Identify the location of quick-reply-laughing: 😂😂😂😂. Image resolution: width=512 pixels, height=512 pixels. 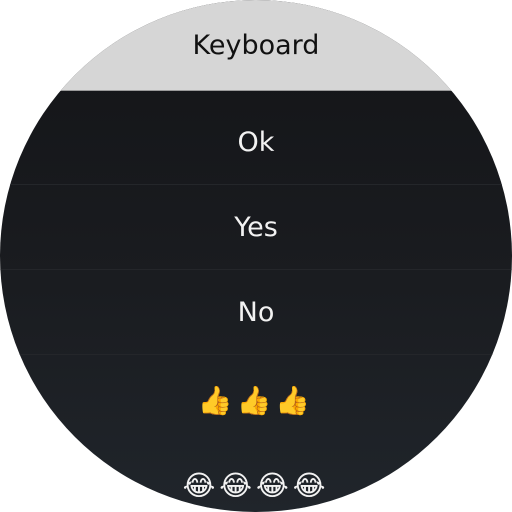
(256, 477).